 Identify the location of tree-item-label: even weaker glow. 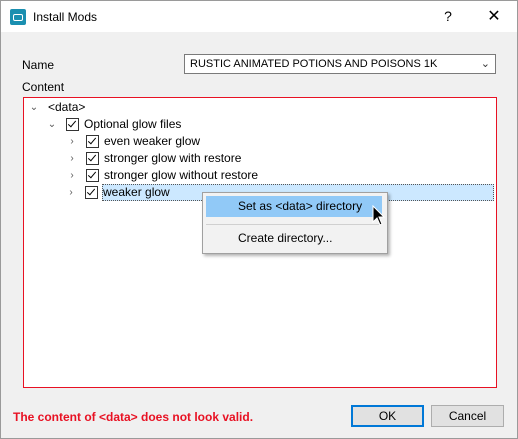
(152, 141).